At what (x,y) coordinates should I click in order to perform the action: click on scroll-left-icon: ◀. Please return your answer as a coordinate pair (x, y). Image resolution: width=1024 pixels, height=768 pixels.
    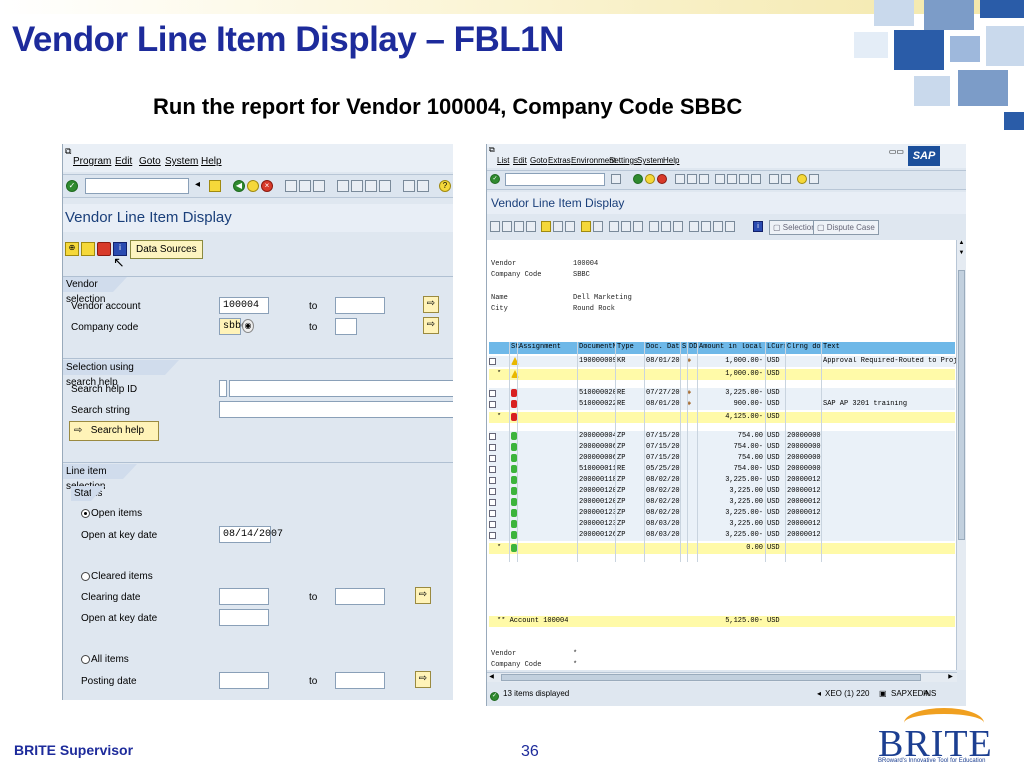
    Looking at the image, I should click on (491, 677).